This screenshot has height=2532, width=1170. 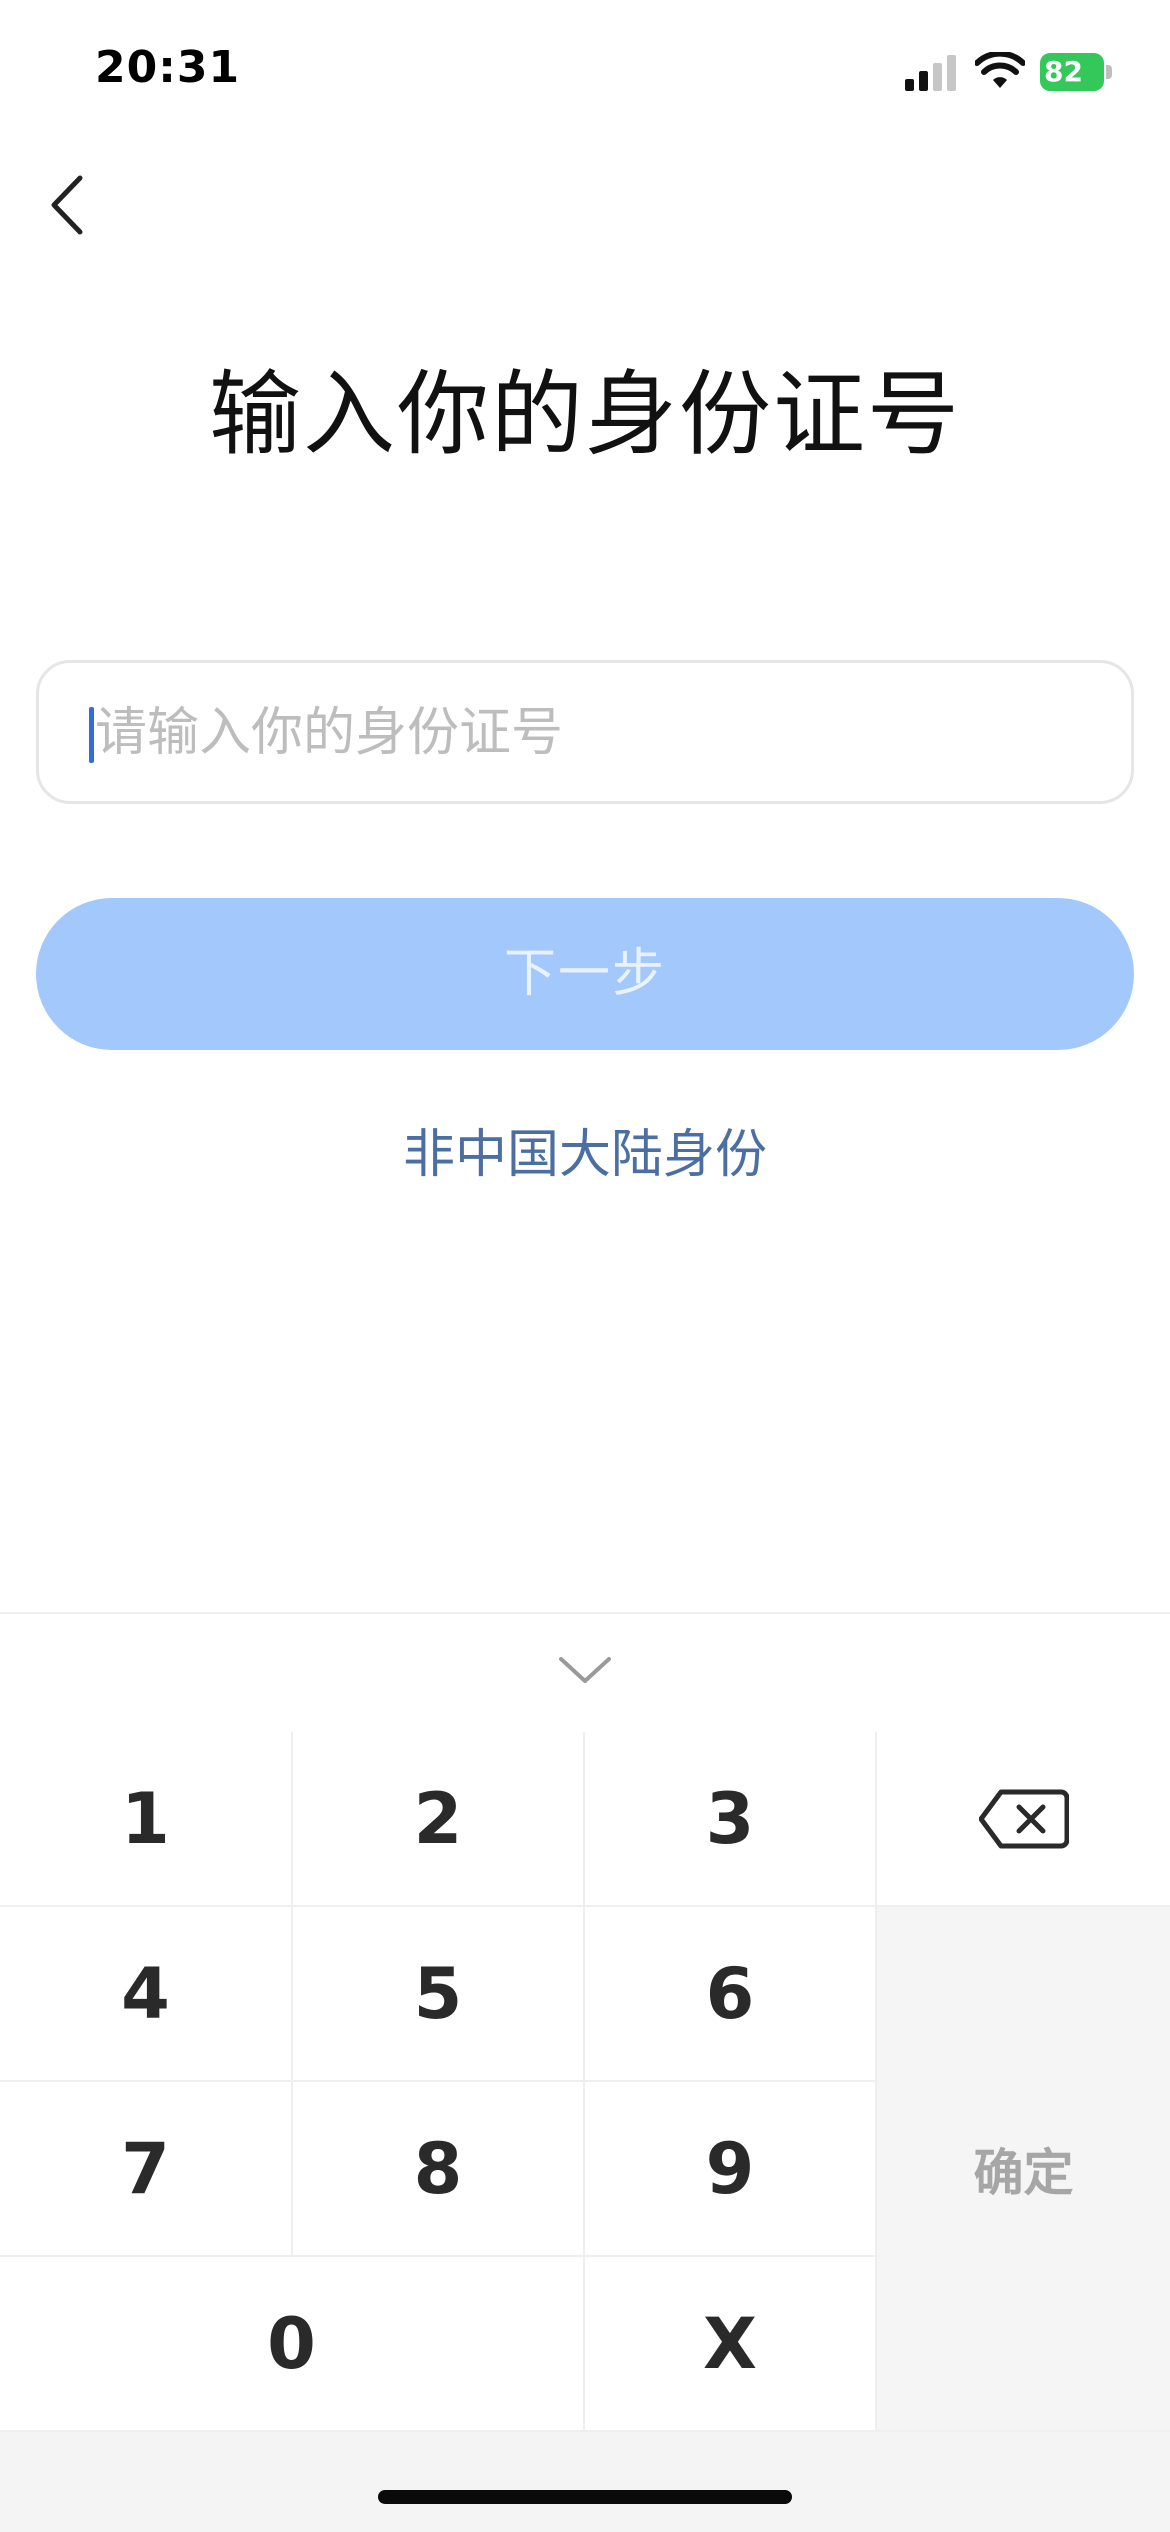 I want to click on wifi-icon, so click(x=1000, y=70).